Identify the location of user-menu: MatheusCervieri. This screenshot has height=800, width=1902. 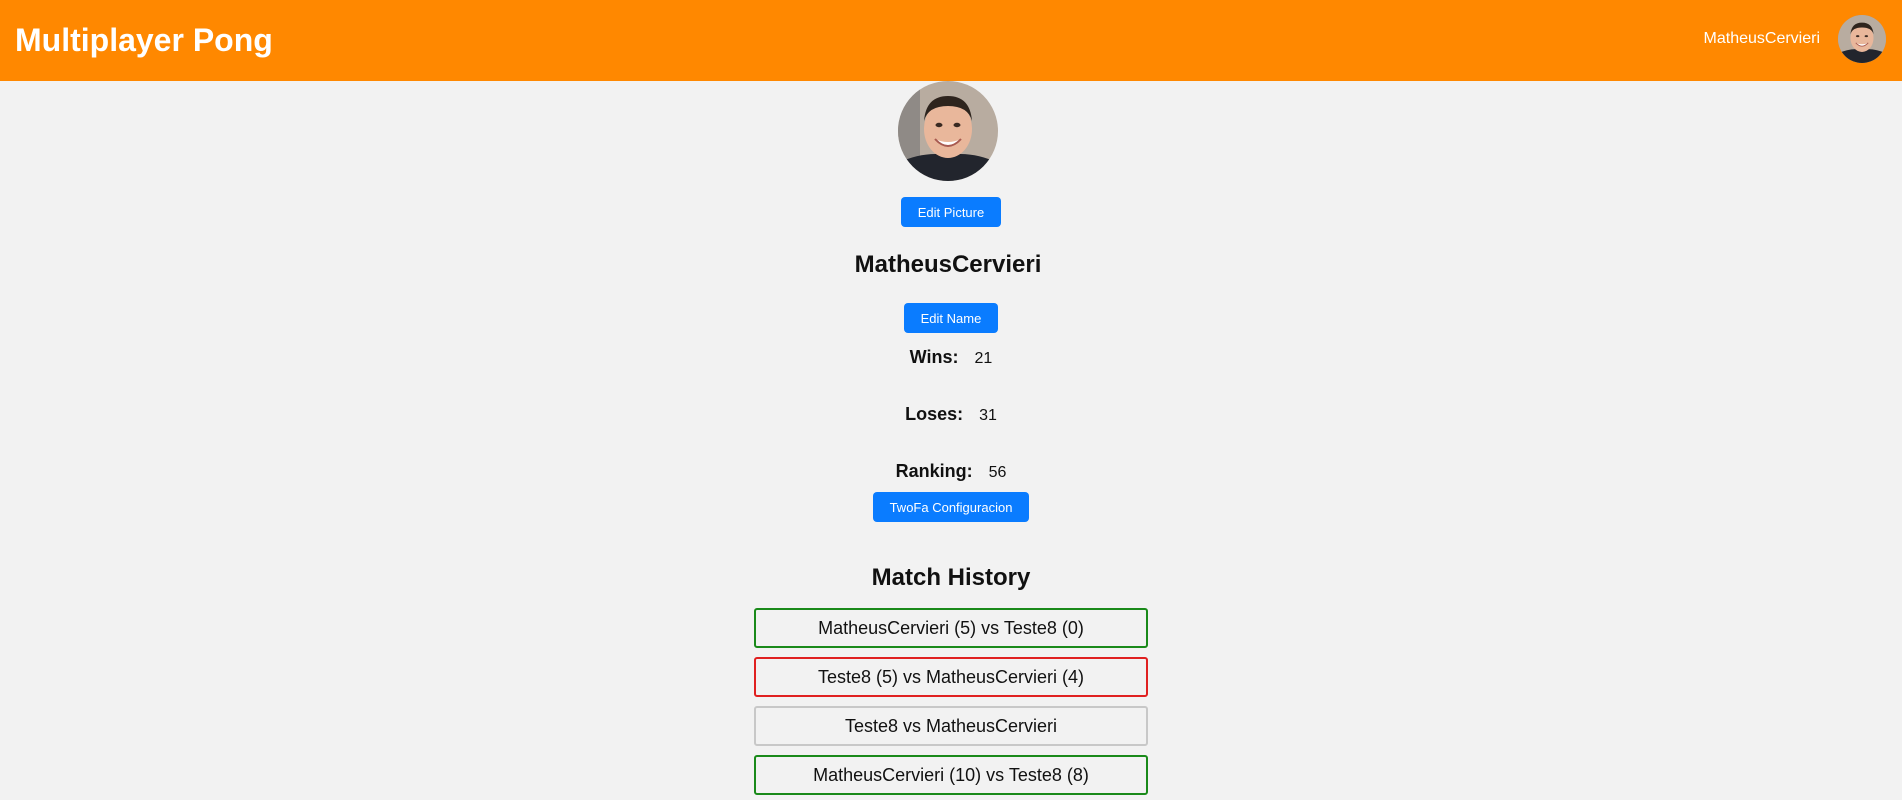
(1795, 39).